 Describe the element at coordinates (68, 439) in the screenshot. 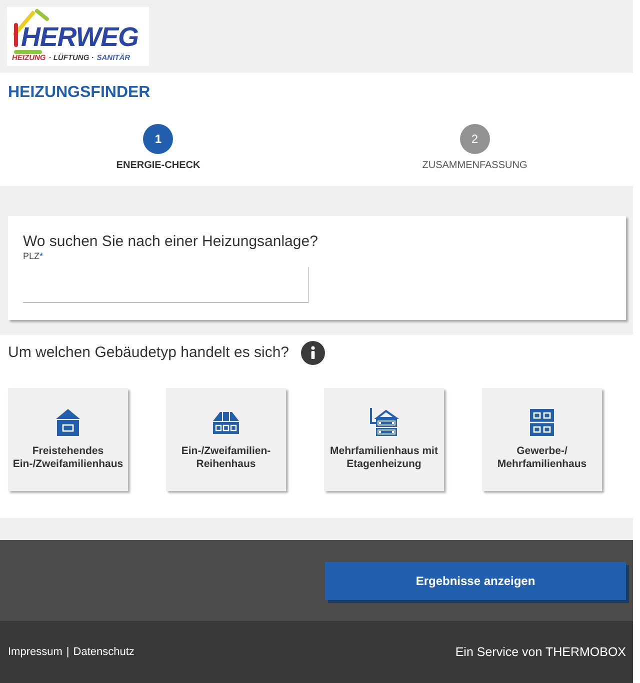

I see `building-type-option: Freistehendes Ein-/Zweifamilienhaus` at that location.